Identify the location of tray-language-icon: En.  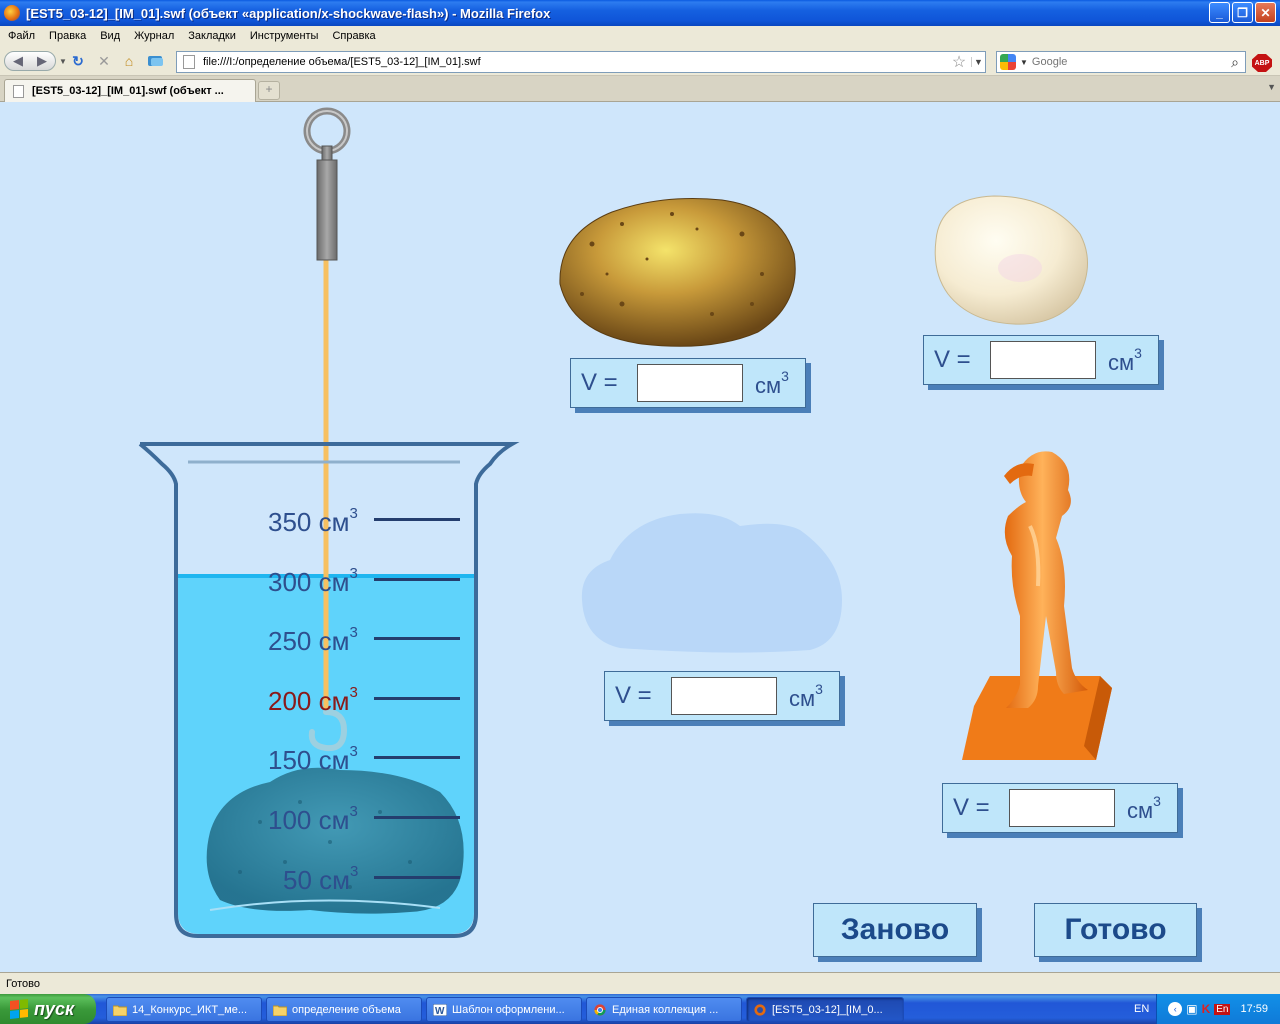
(1222, 1009).